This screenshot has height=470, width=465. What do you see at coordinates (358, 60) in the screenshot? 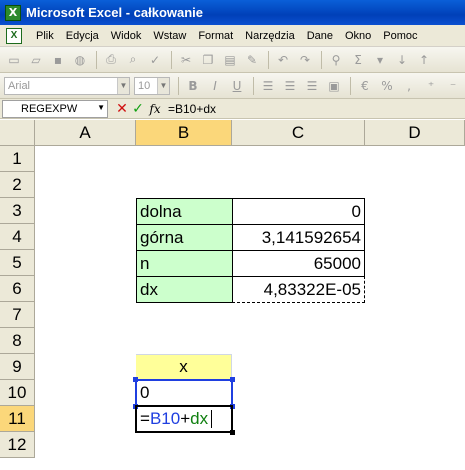
I see `autosum-icon: Σ` at bounding box center [358, 60].